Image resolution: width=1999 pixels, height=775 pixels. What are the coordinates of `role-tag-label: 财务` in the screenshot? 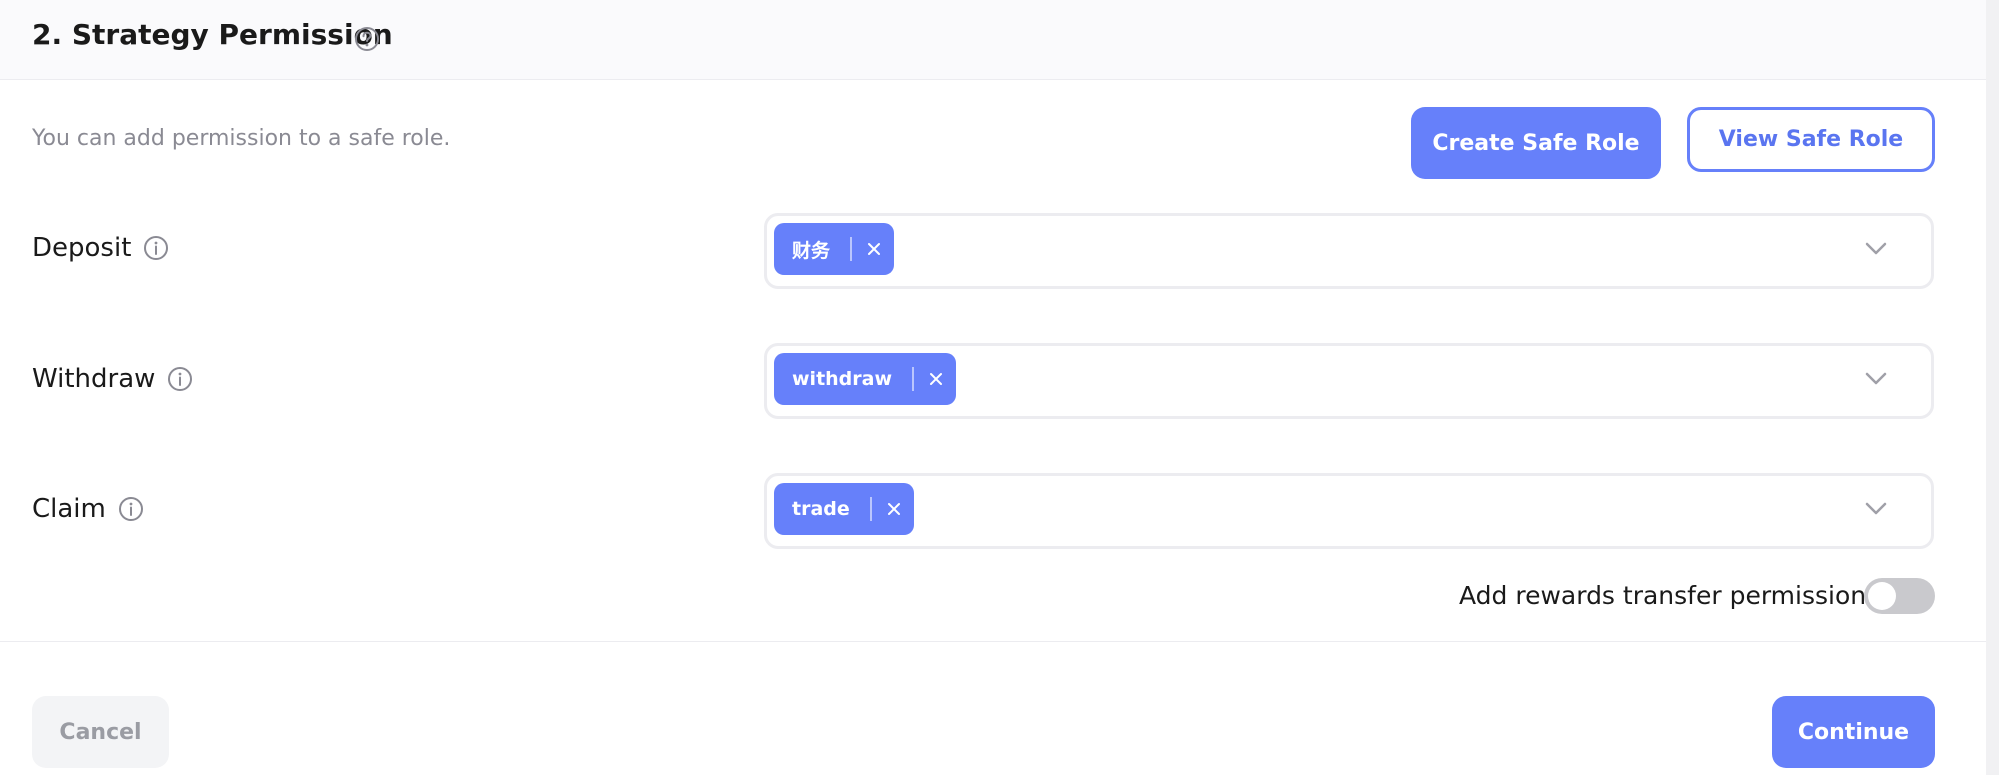 It's located at (811, 250).